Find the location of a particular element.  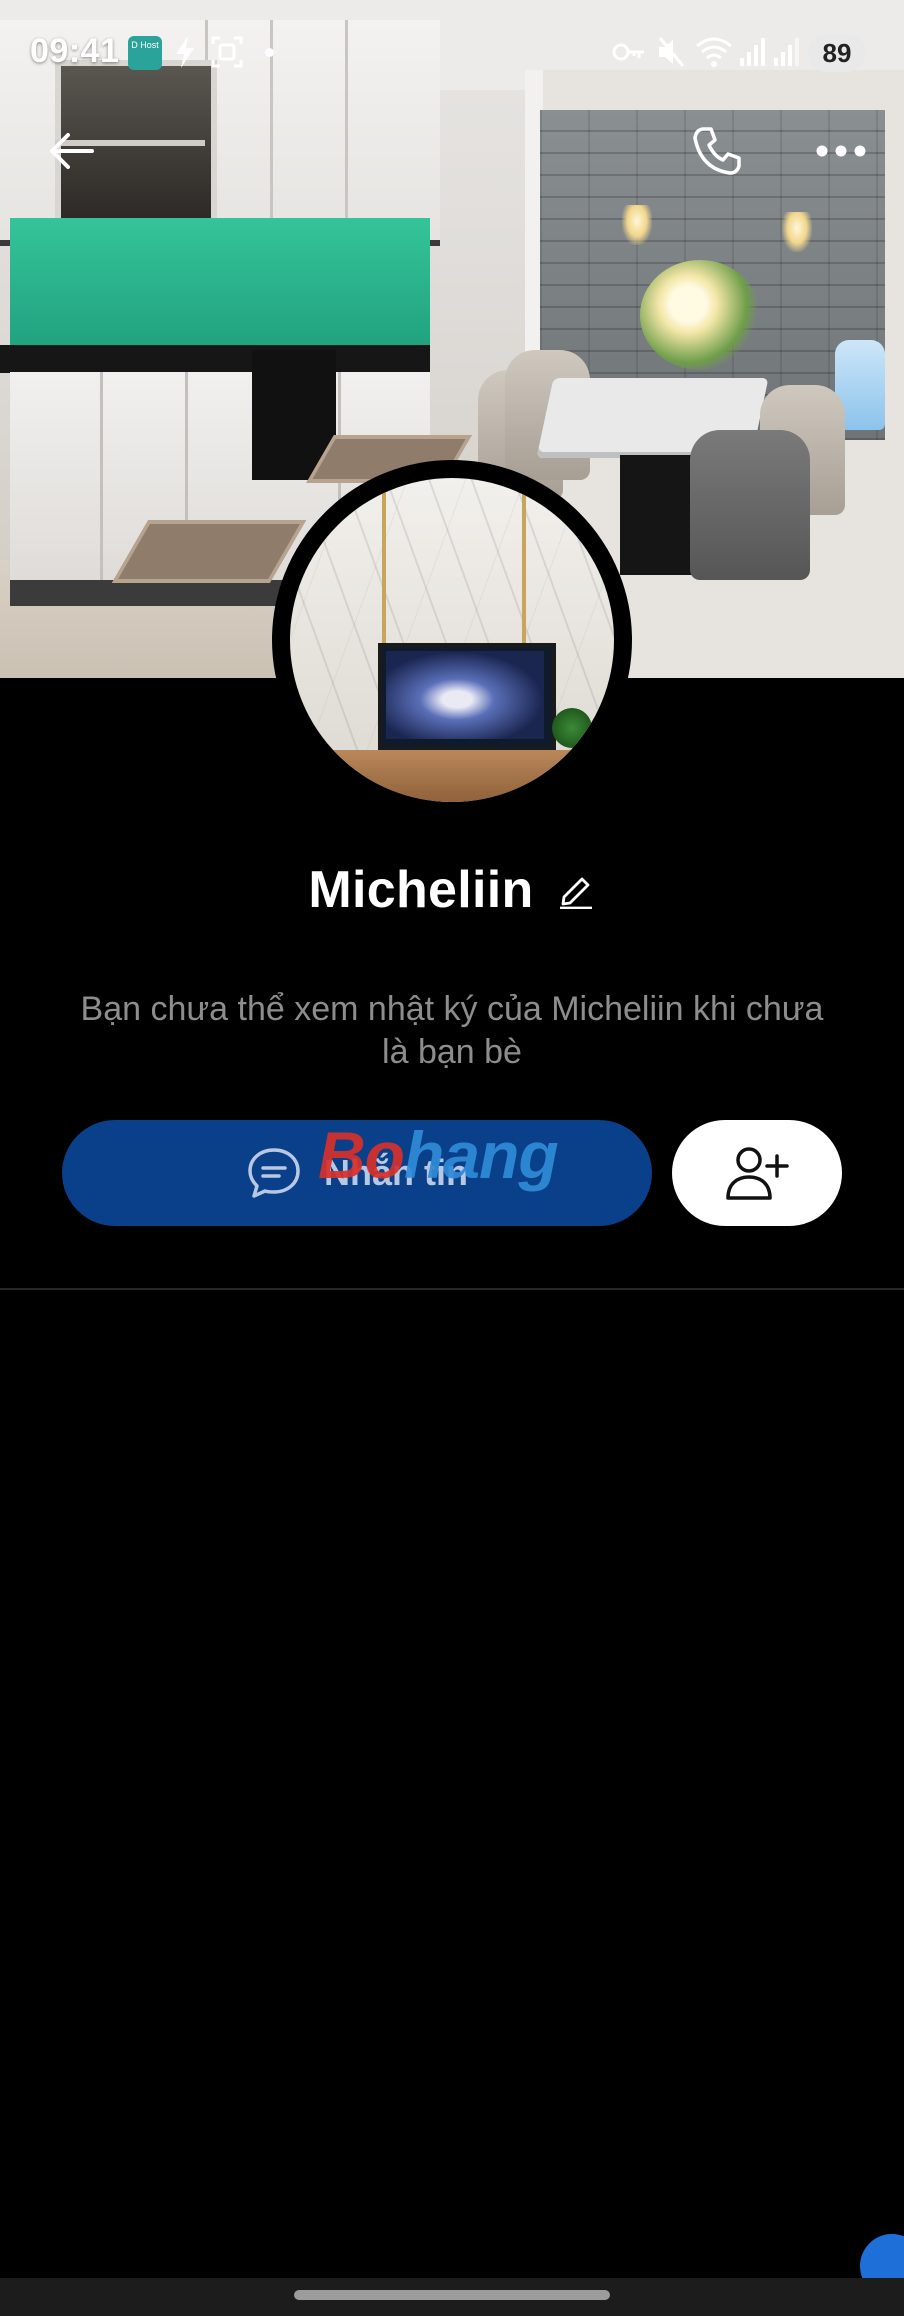

message-button-label: Nhắn tin is located at coordinates (396, 1172).